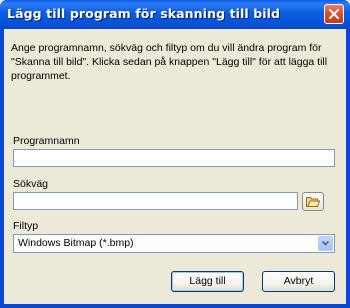 Image resolution: width=350 pixels, height=308 pixels. Describe the element at coordinates (144, 13) in the screenshot. I see `window-title: Lägg till program för skanning till bild` at that location.